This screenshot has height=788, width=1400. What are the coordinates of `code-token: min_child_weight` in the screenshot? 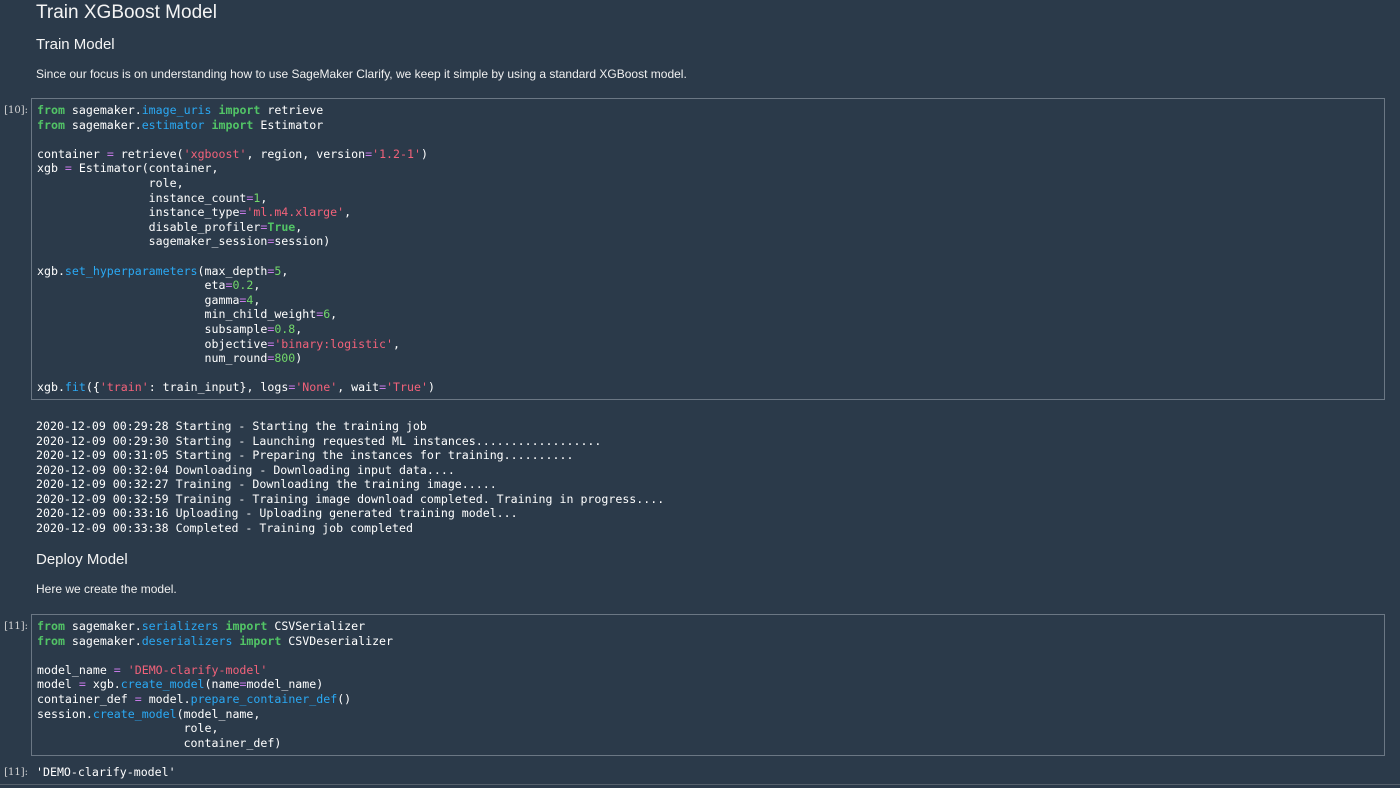 It's located at (177, 314).